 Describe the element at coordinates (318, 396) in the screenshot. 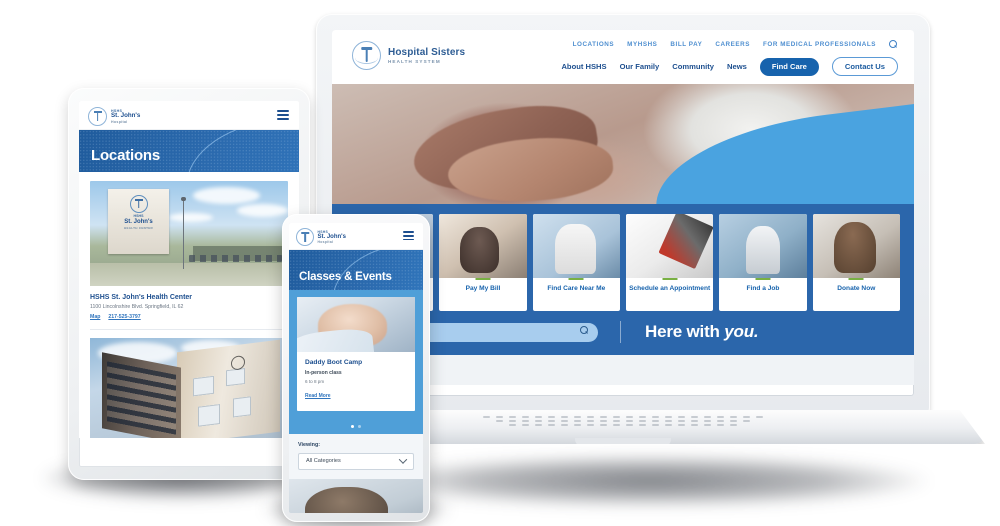

I see `read-more-link: Read More` at that location.